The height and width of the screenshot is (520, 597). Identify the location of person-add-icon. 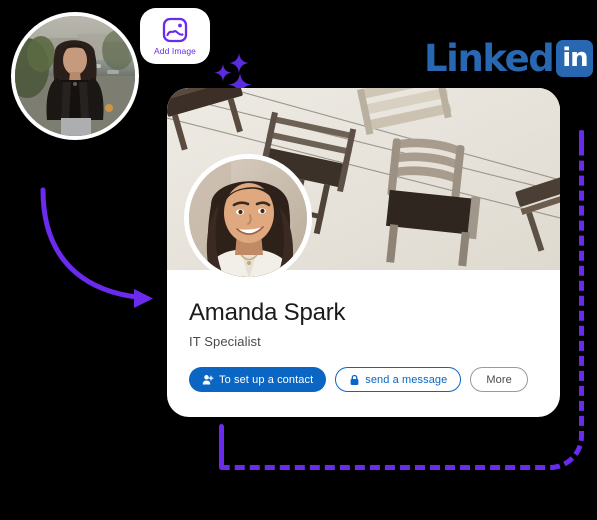
(208, 380).